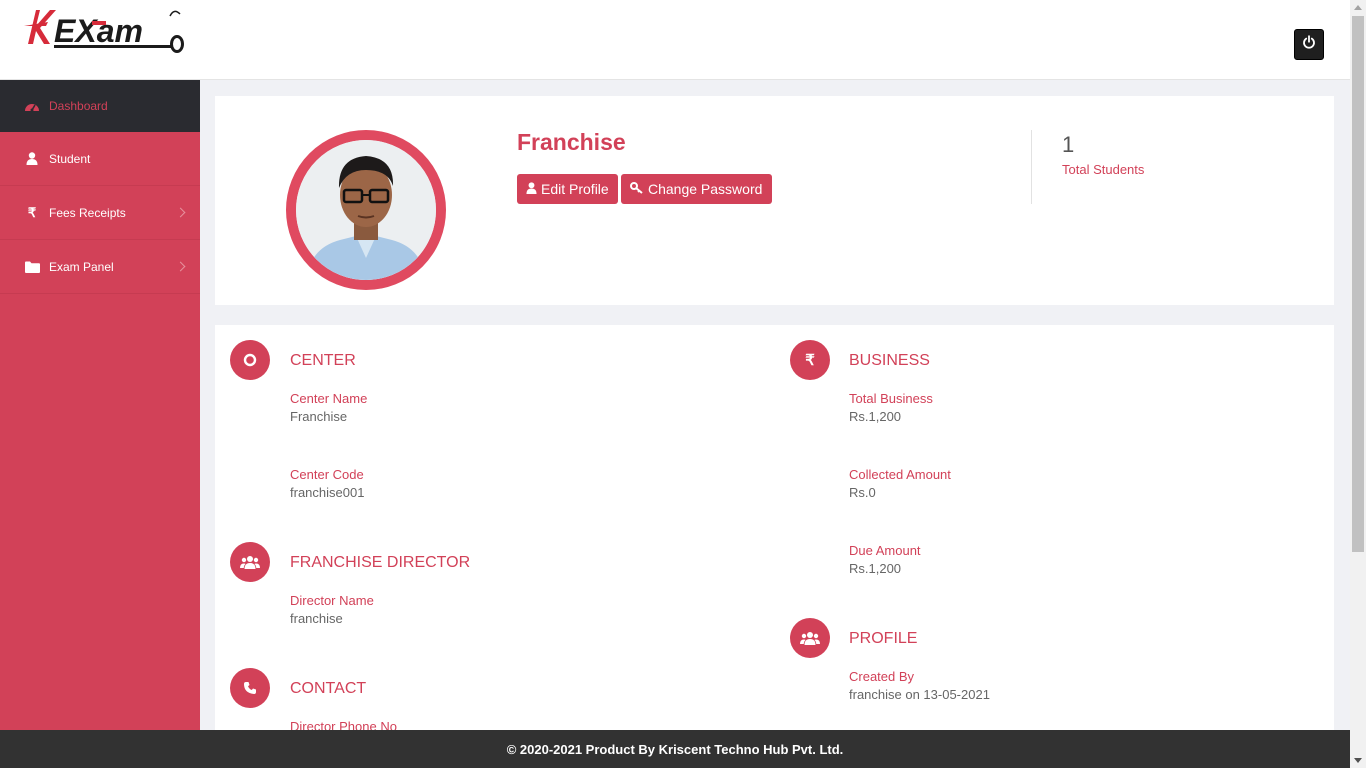 The width and height of the screenshot is (1366, 768). I want to click on sidebar-item-label: Exam Panel, so click(81, 266).